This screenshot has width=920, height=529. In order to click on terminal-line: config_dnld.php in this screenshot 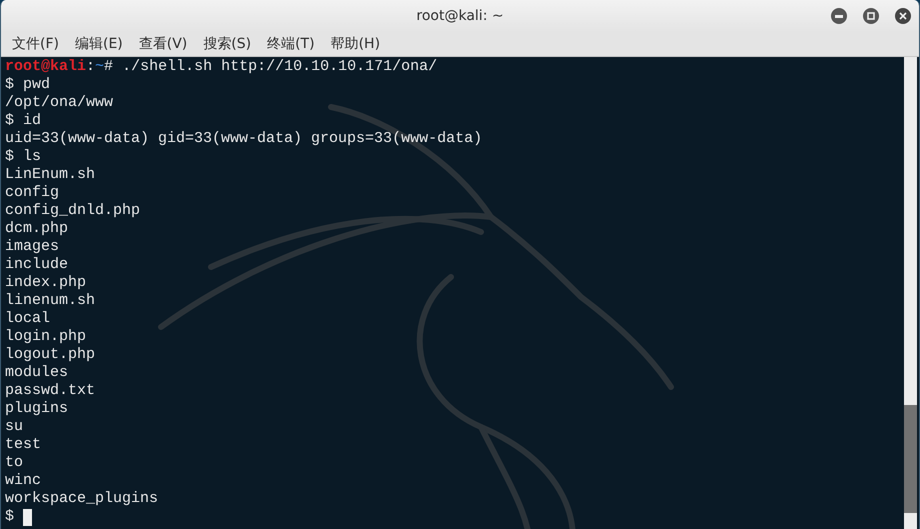, I will do `click(72, 211)`.